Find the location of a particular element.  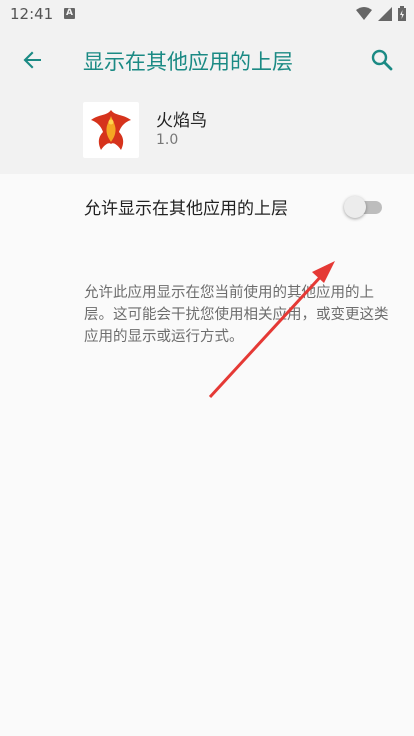

wifi-icon is located at coordinates (364, 13).